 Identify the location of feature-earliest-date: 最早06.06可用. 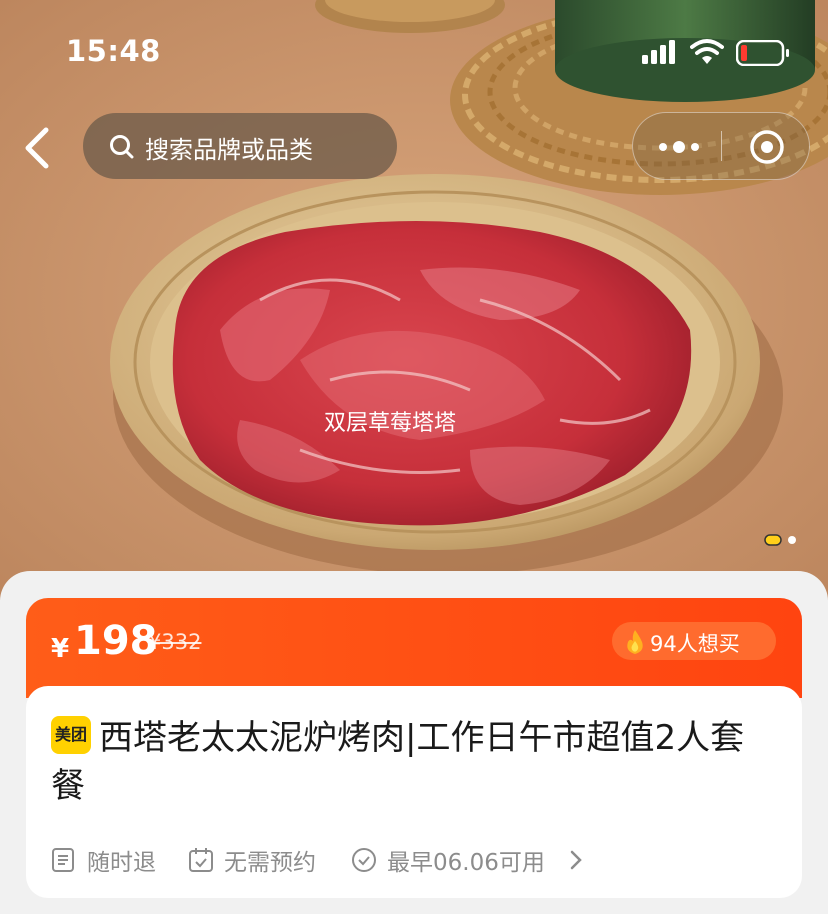
(471, 859).